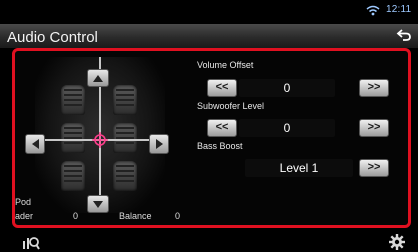  What do you see at coordinates (374, 88) in the screenshot?
I see `volume-offset-increase-button: >>` at bounding box center [374, 88].